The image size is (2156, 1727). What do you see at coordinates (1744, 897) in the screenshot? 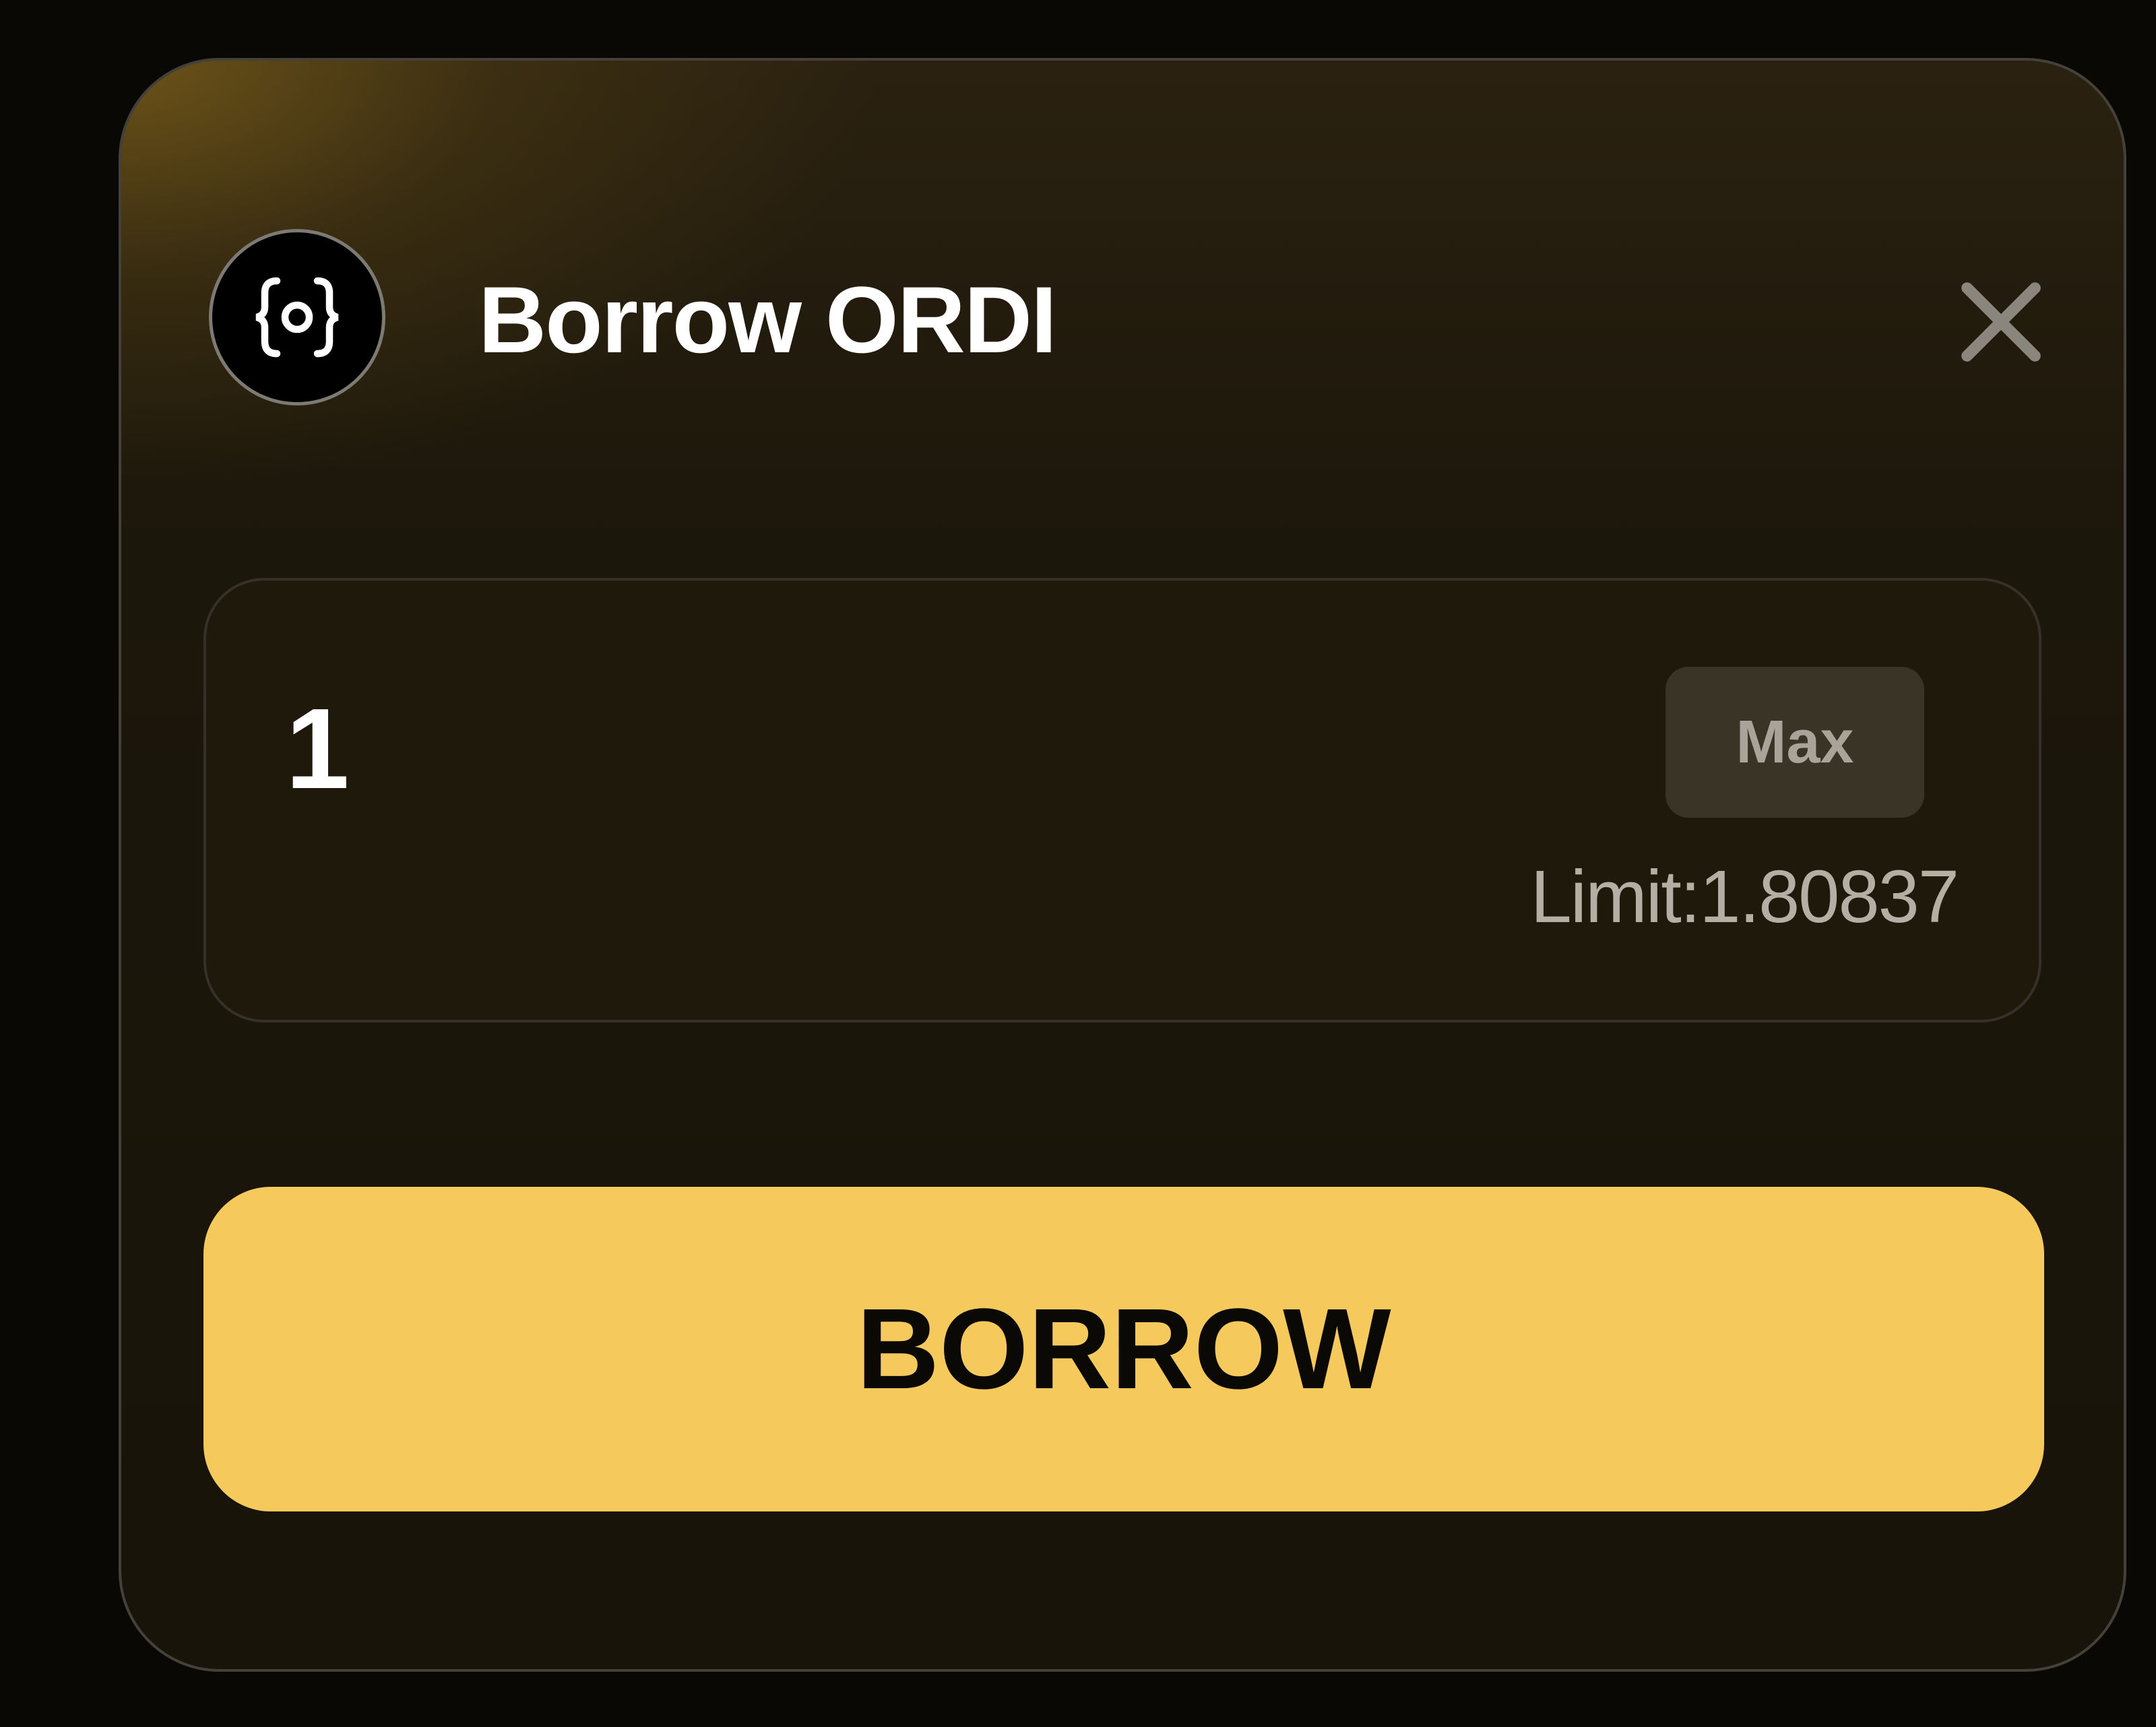
I see `borrow-limit-text: Limit:1.80837` at bounding box center [1744, 897].